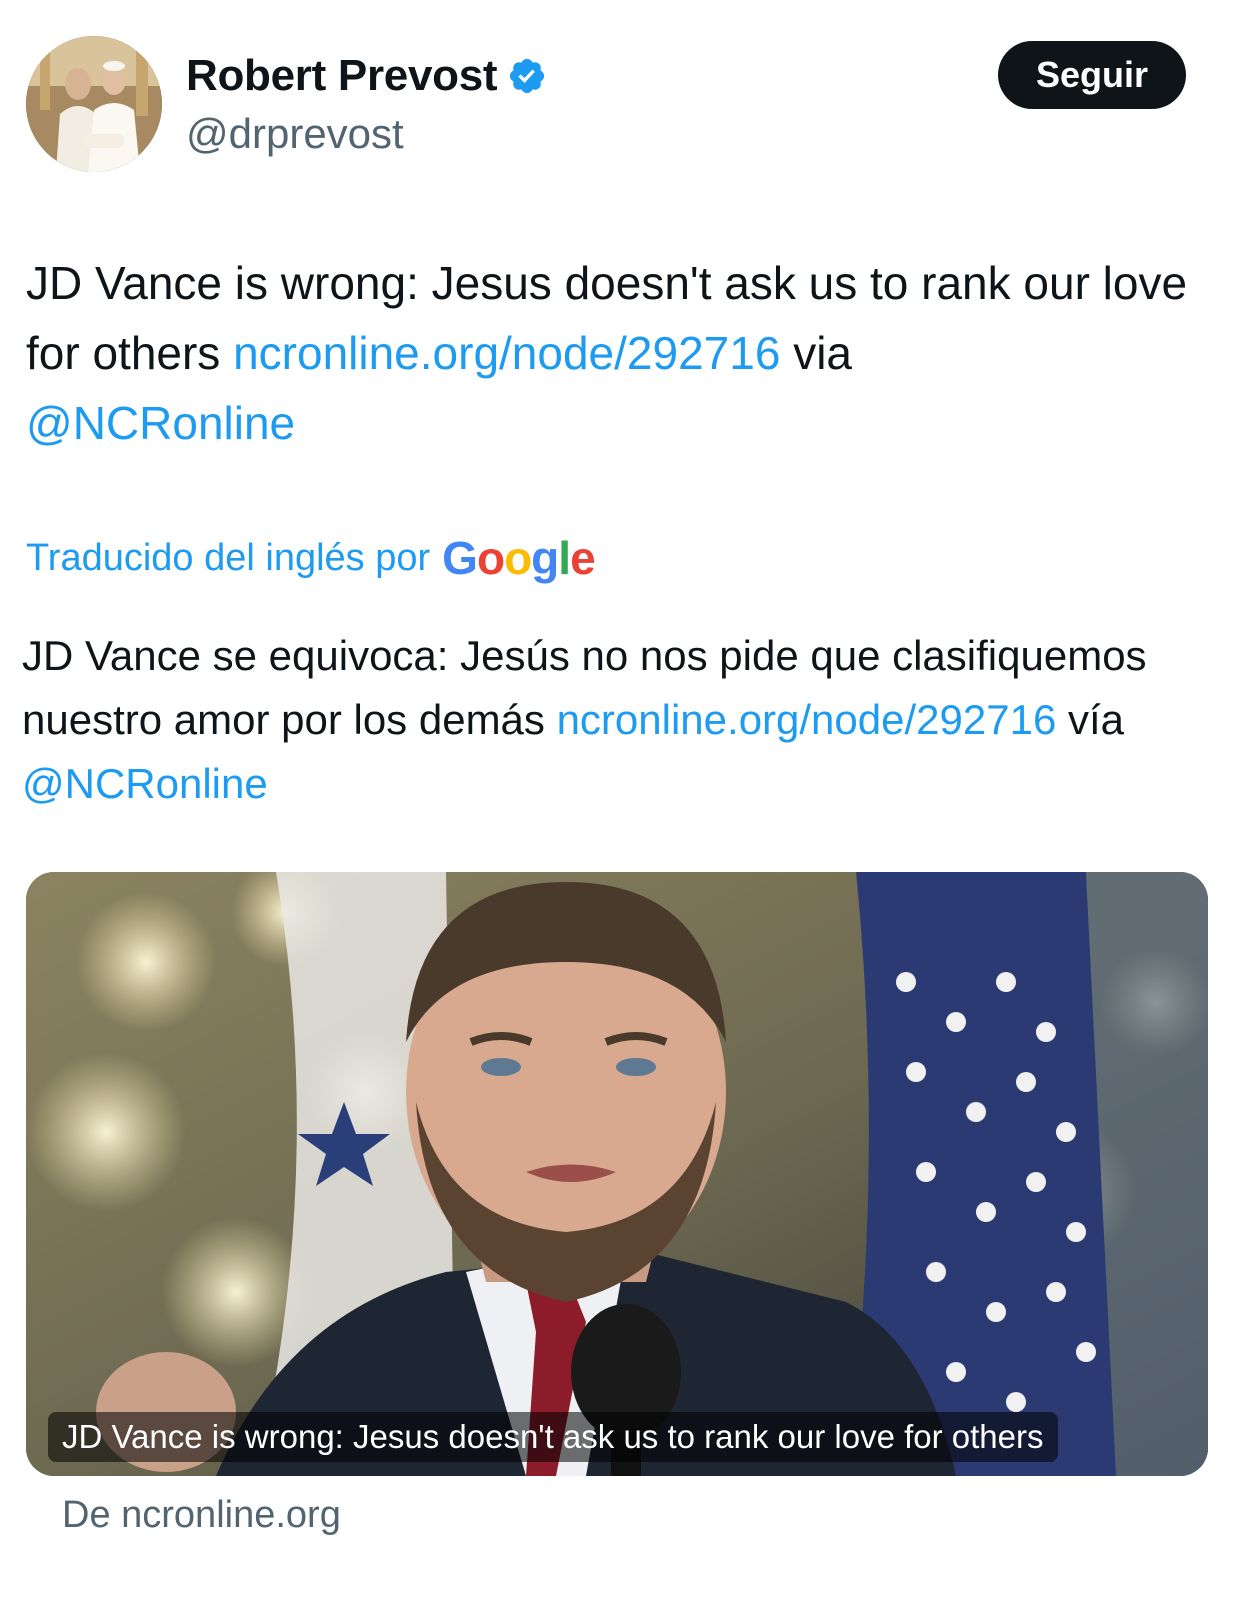 The height and width of the screenshot is (1600, 1260). I want to click on tweet-text-via: via, so click(816, 353).